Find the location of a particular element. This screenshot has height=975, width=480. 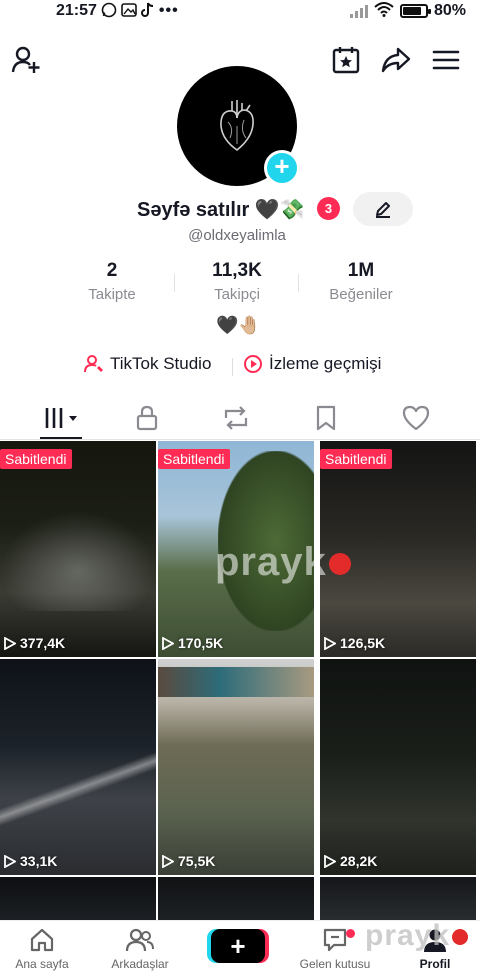

video-thumbnail: 28,2K is located at coordinates (398, 767).